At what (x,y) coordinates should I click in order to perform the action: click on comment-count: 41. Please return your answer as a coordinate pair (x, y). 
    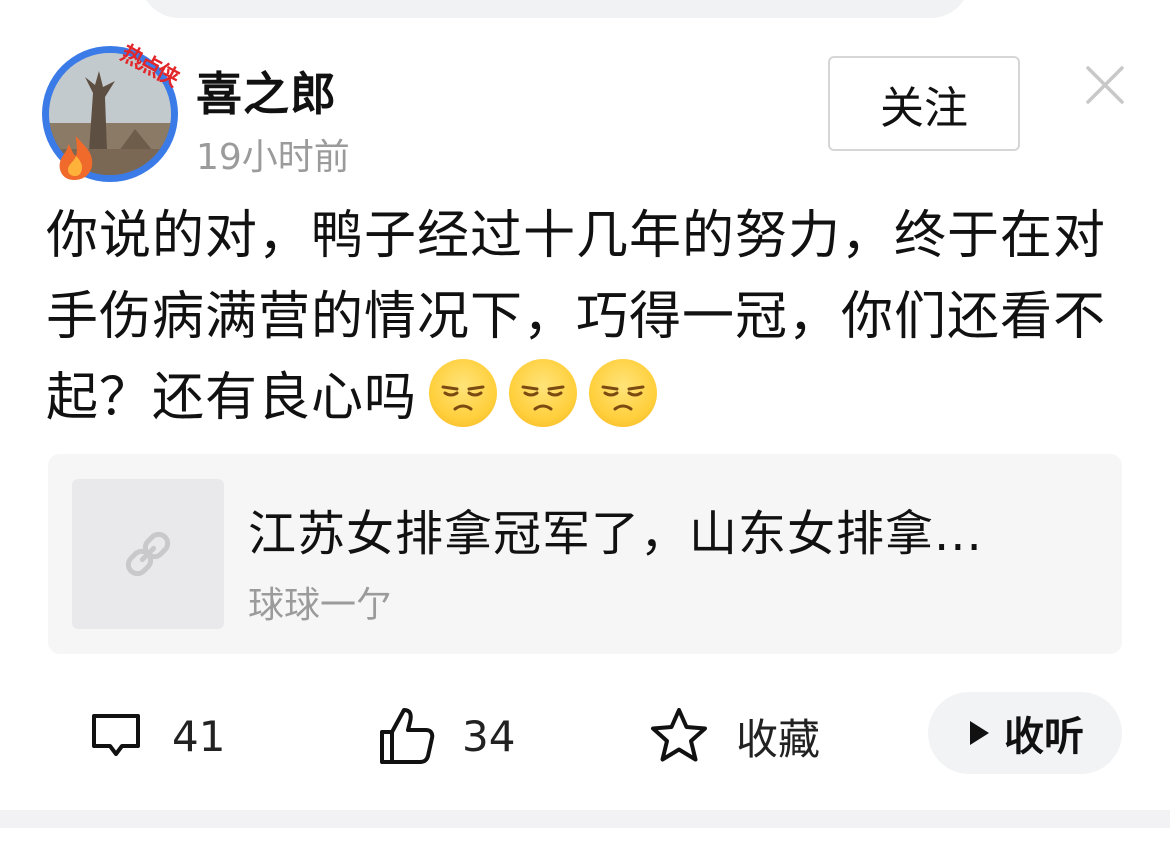
    Looking at the image, I should click on (199, 736).